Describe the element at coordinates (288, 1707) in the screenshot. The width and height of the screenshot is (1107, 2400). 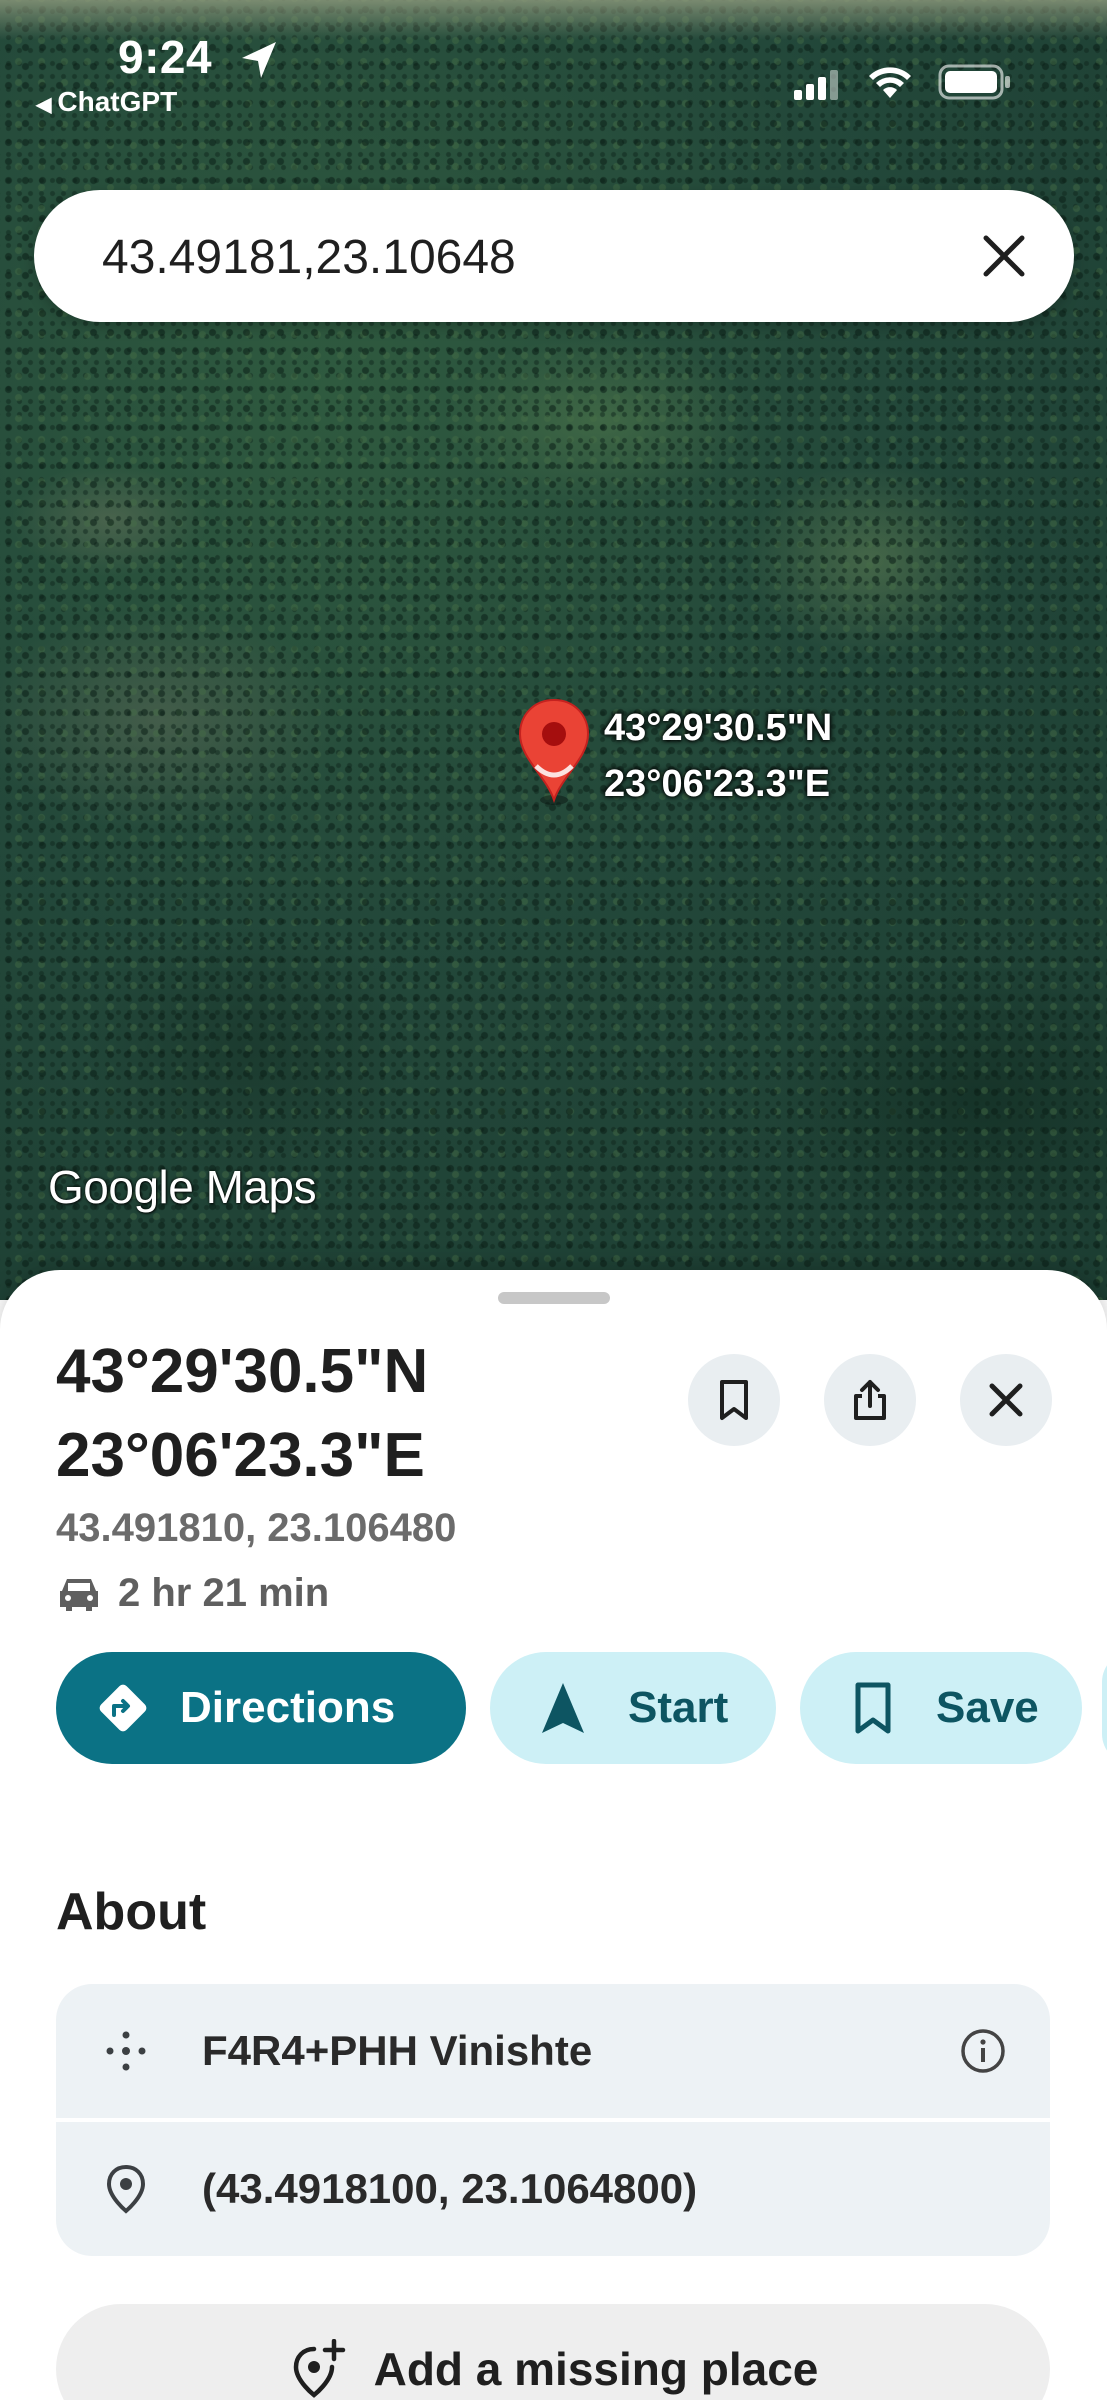
I see `directions-label: Directions` at that location.